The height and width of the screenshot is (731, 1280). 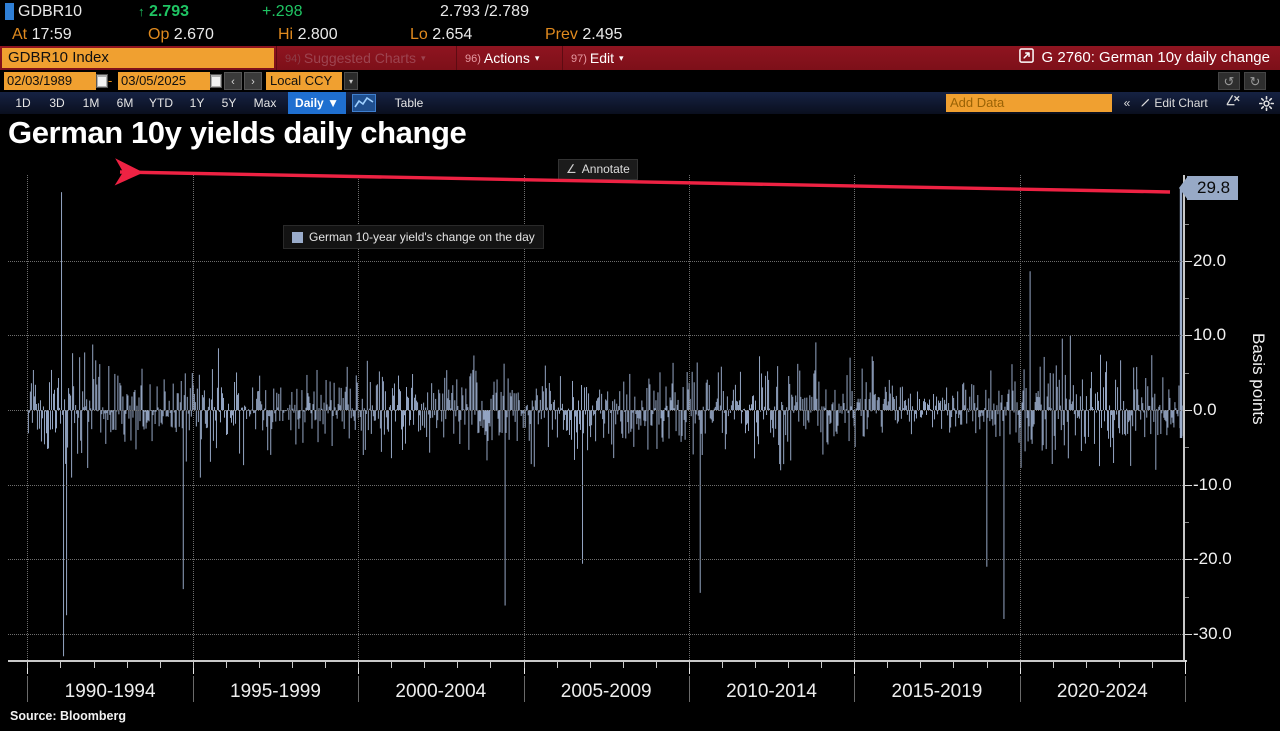 What do you see at coordinates (161, 103) in the screenshot?
I see `period-button-ytd: YTD` at bounding box center [161, 103].